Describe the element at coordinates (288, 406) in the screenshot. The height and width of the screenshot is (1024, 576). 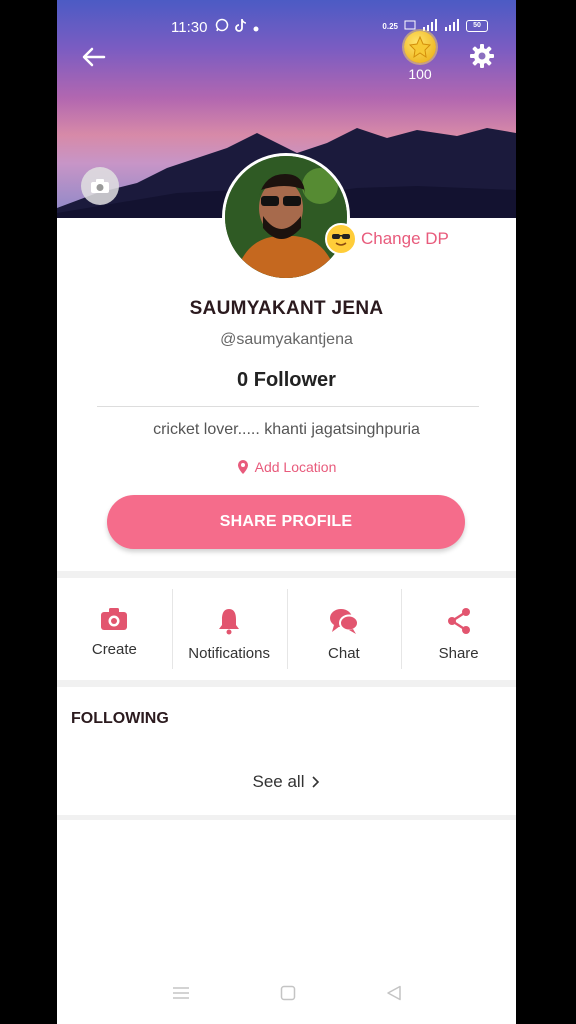
I see `divider` at that location.